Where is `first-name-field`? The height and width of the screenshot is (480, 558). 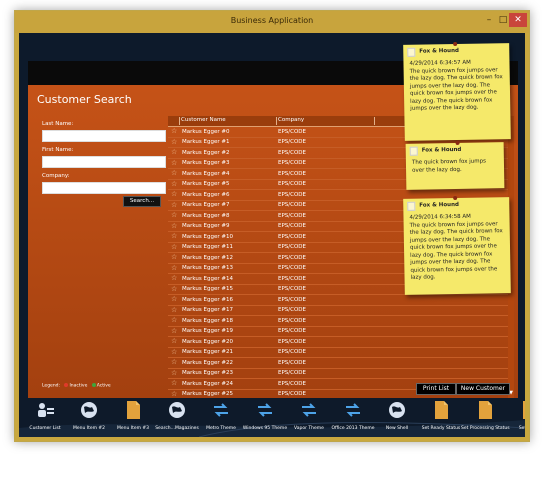 first-name-field is located at coordinates (104, 162).